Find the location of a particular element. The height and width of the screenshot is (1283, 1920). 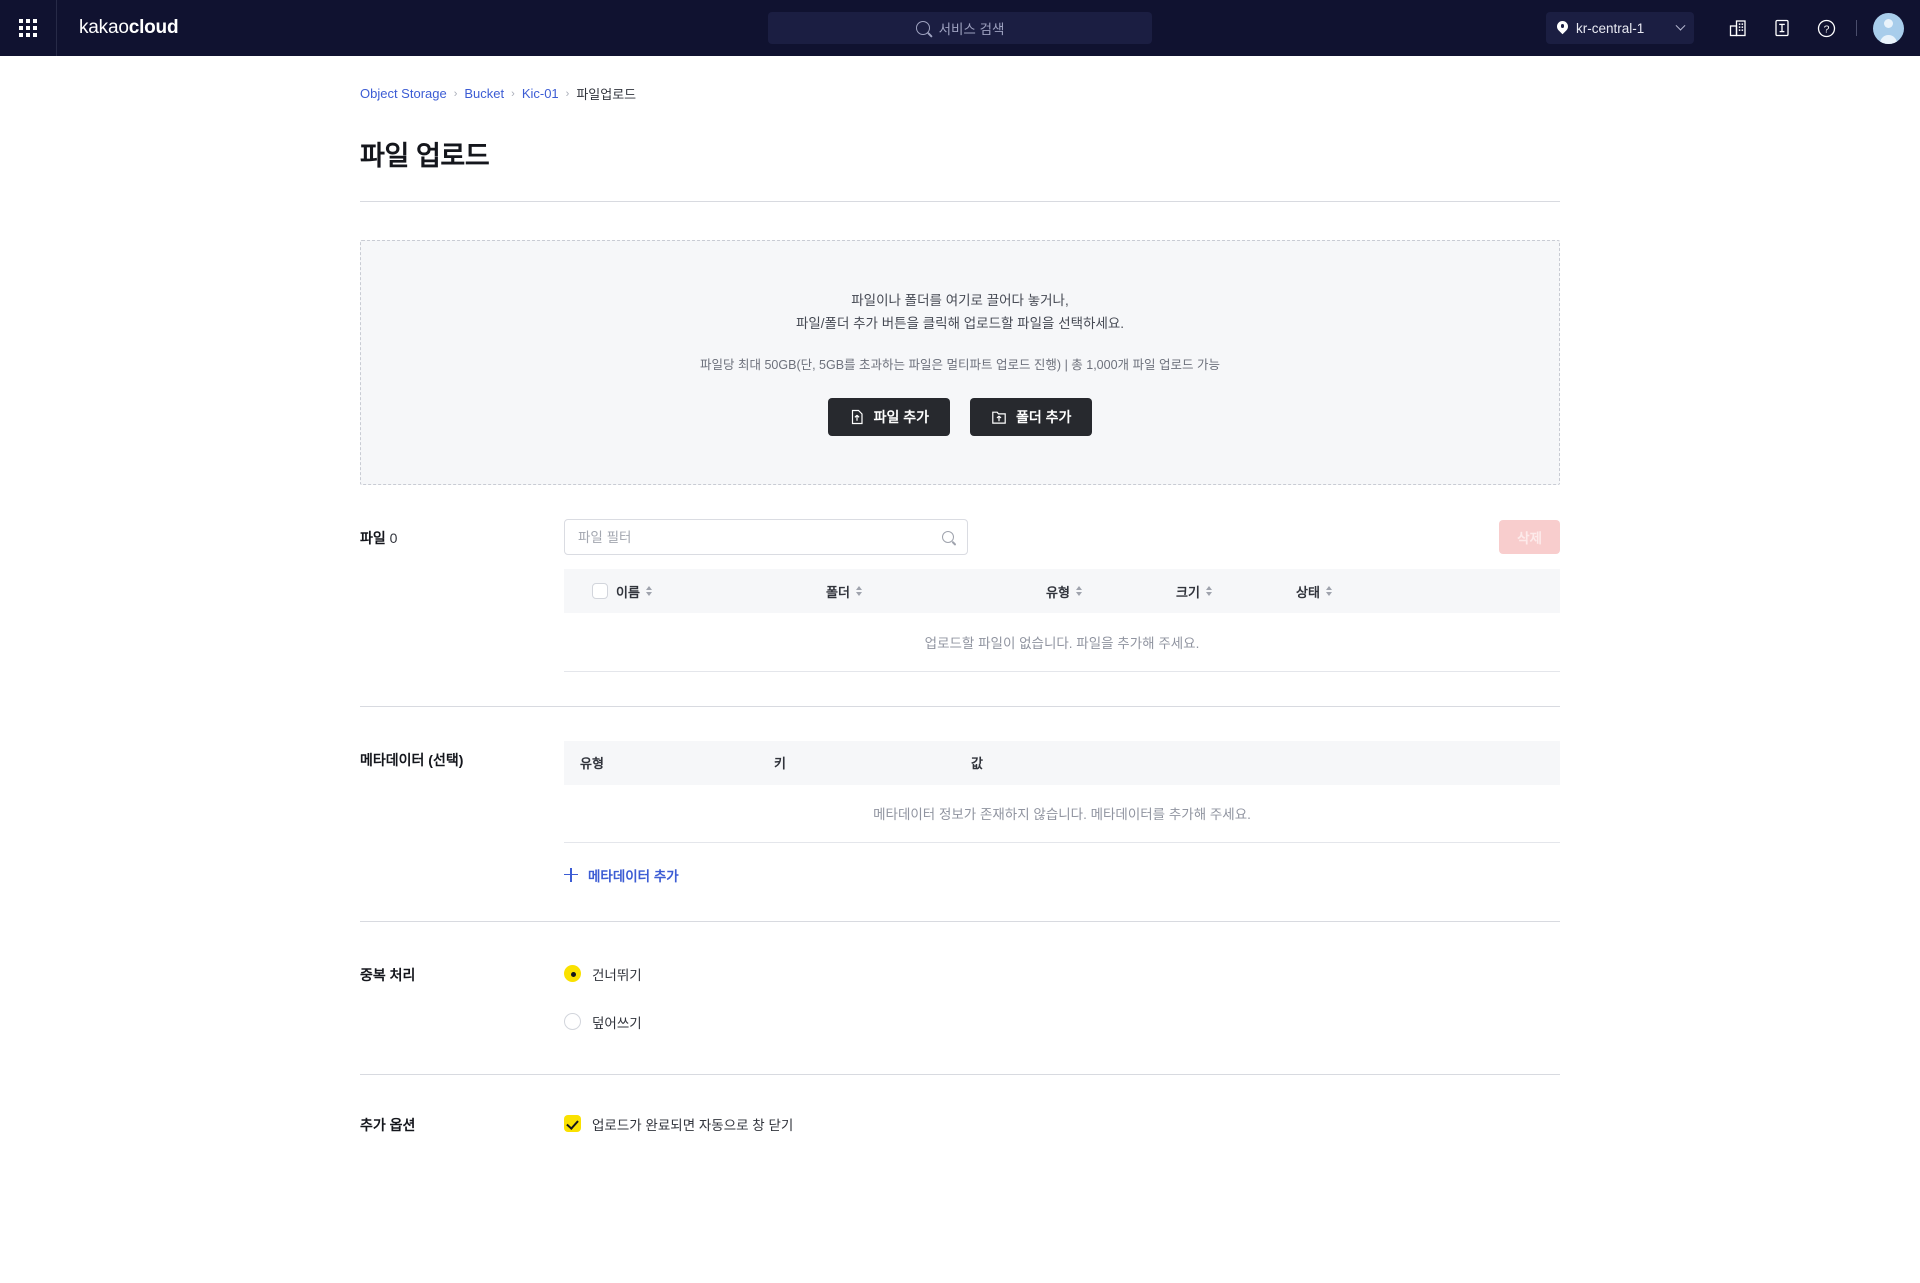

auto-close-option: 업로드가 완료되면 자동으로 창 닫기 is located at coordinates (1062, 1124).